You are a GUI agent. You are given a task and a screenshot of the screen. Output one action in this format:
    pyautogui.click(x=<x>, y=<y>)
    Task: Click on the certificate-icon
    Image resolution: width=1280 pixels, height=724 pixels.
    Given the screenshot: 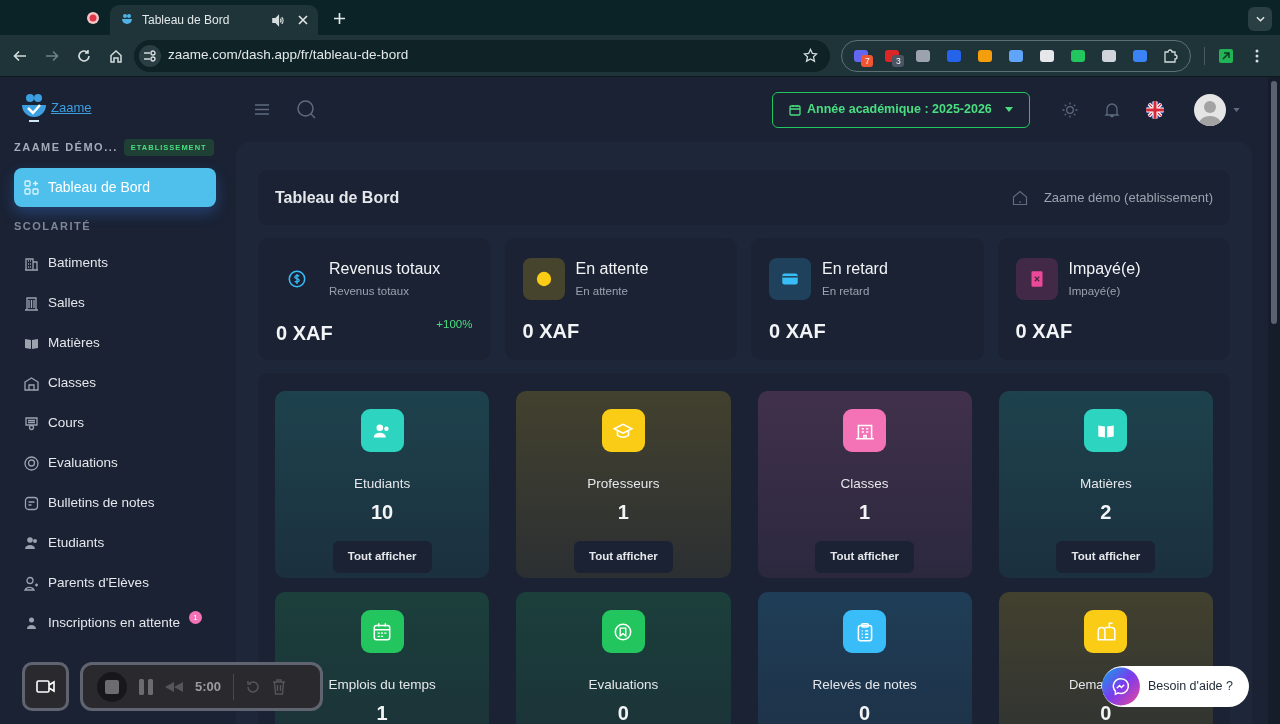 What is the action you would take?
    pyautogui.click(x=31, y=423)
    